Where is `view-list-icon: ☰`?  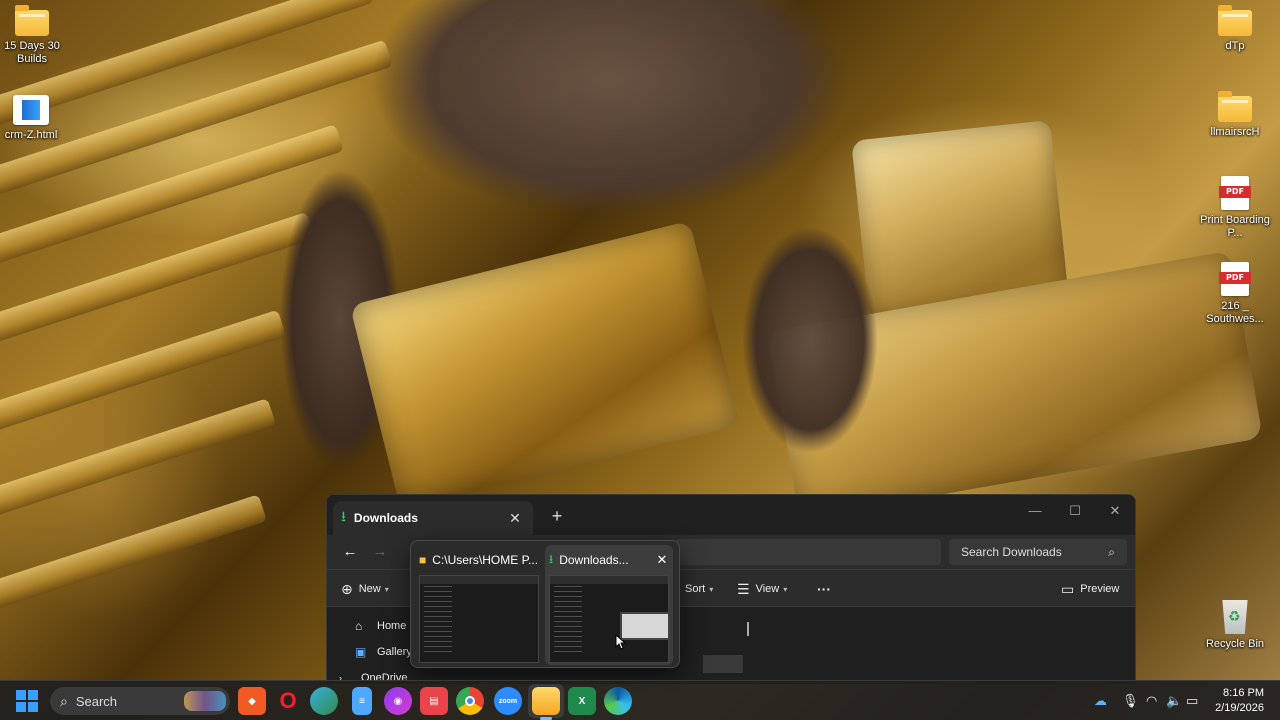
view-list-icon: ☰ is located at coordinates (743, 588).